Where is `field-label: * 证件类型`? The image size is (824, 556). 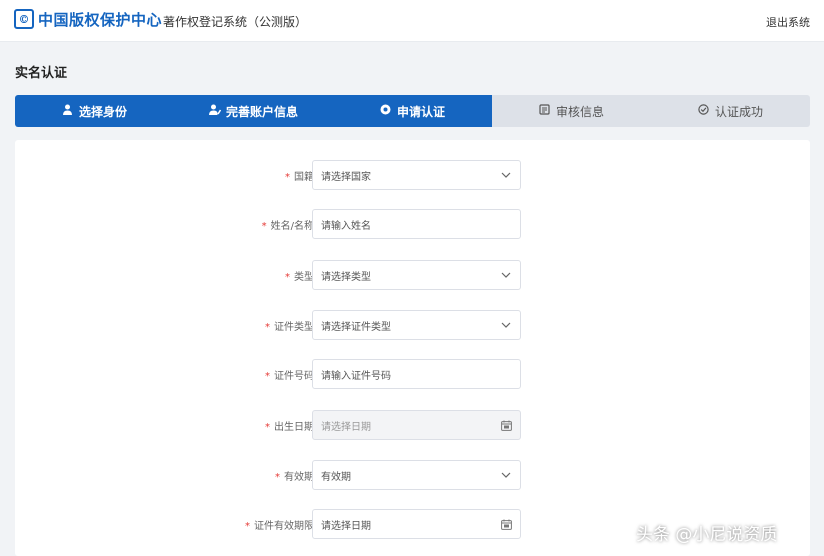
field-label: * 证件类型 is located at coordinates (289, 327).